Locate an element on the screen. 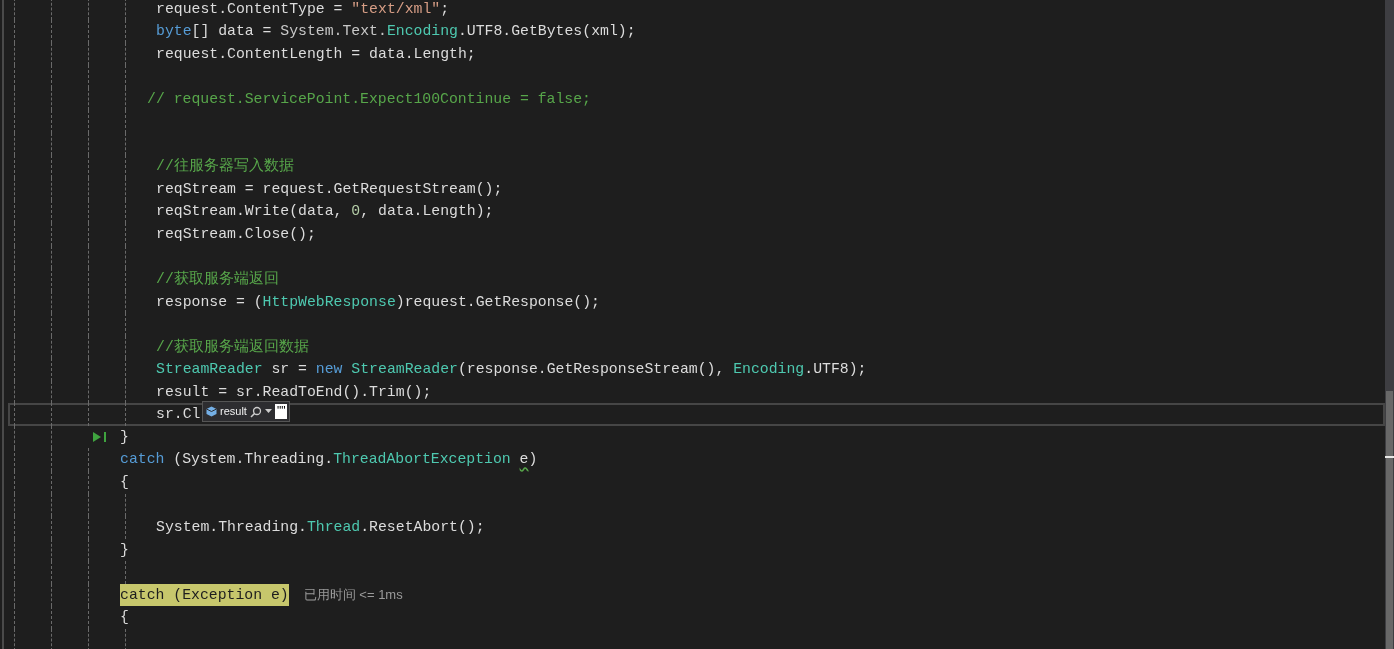 Image resolution: width=1394 pixels, height=649 pixels. code-line: request.ContentType = "text/xml"; is located at coordinates (303, 9).